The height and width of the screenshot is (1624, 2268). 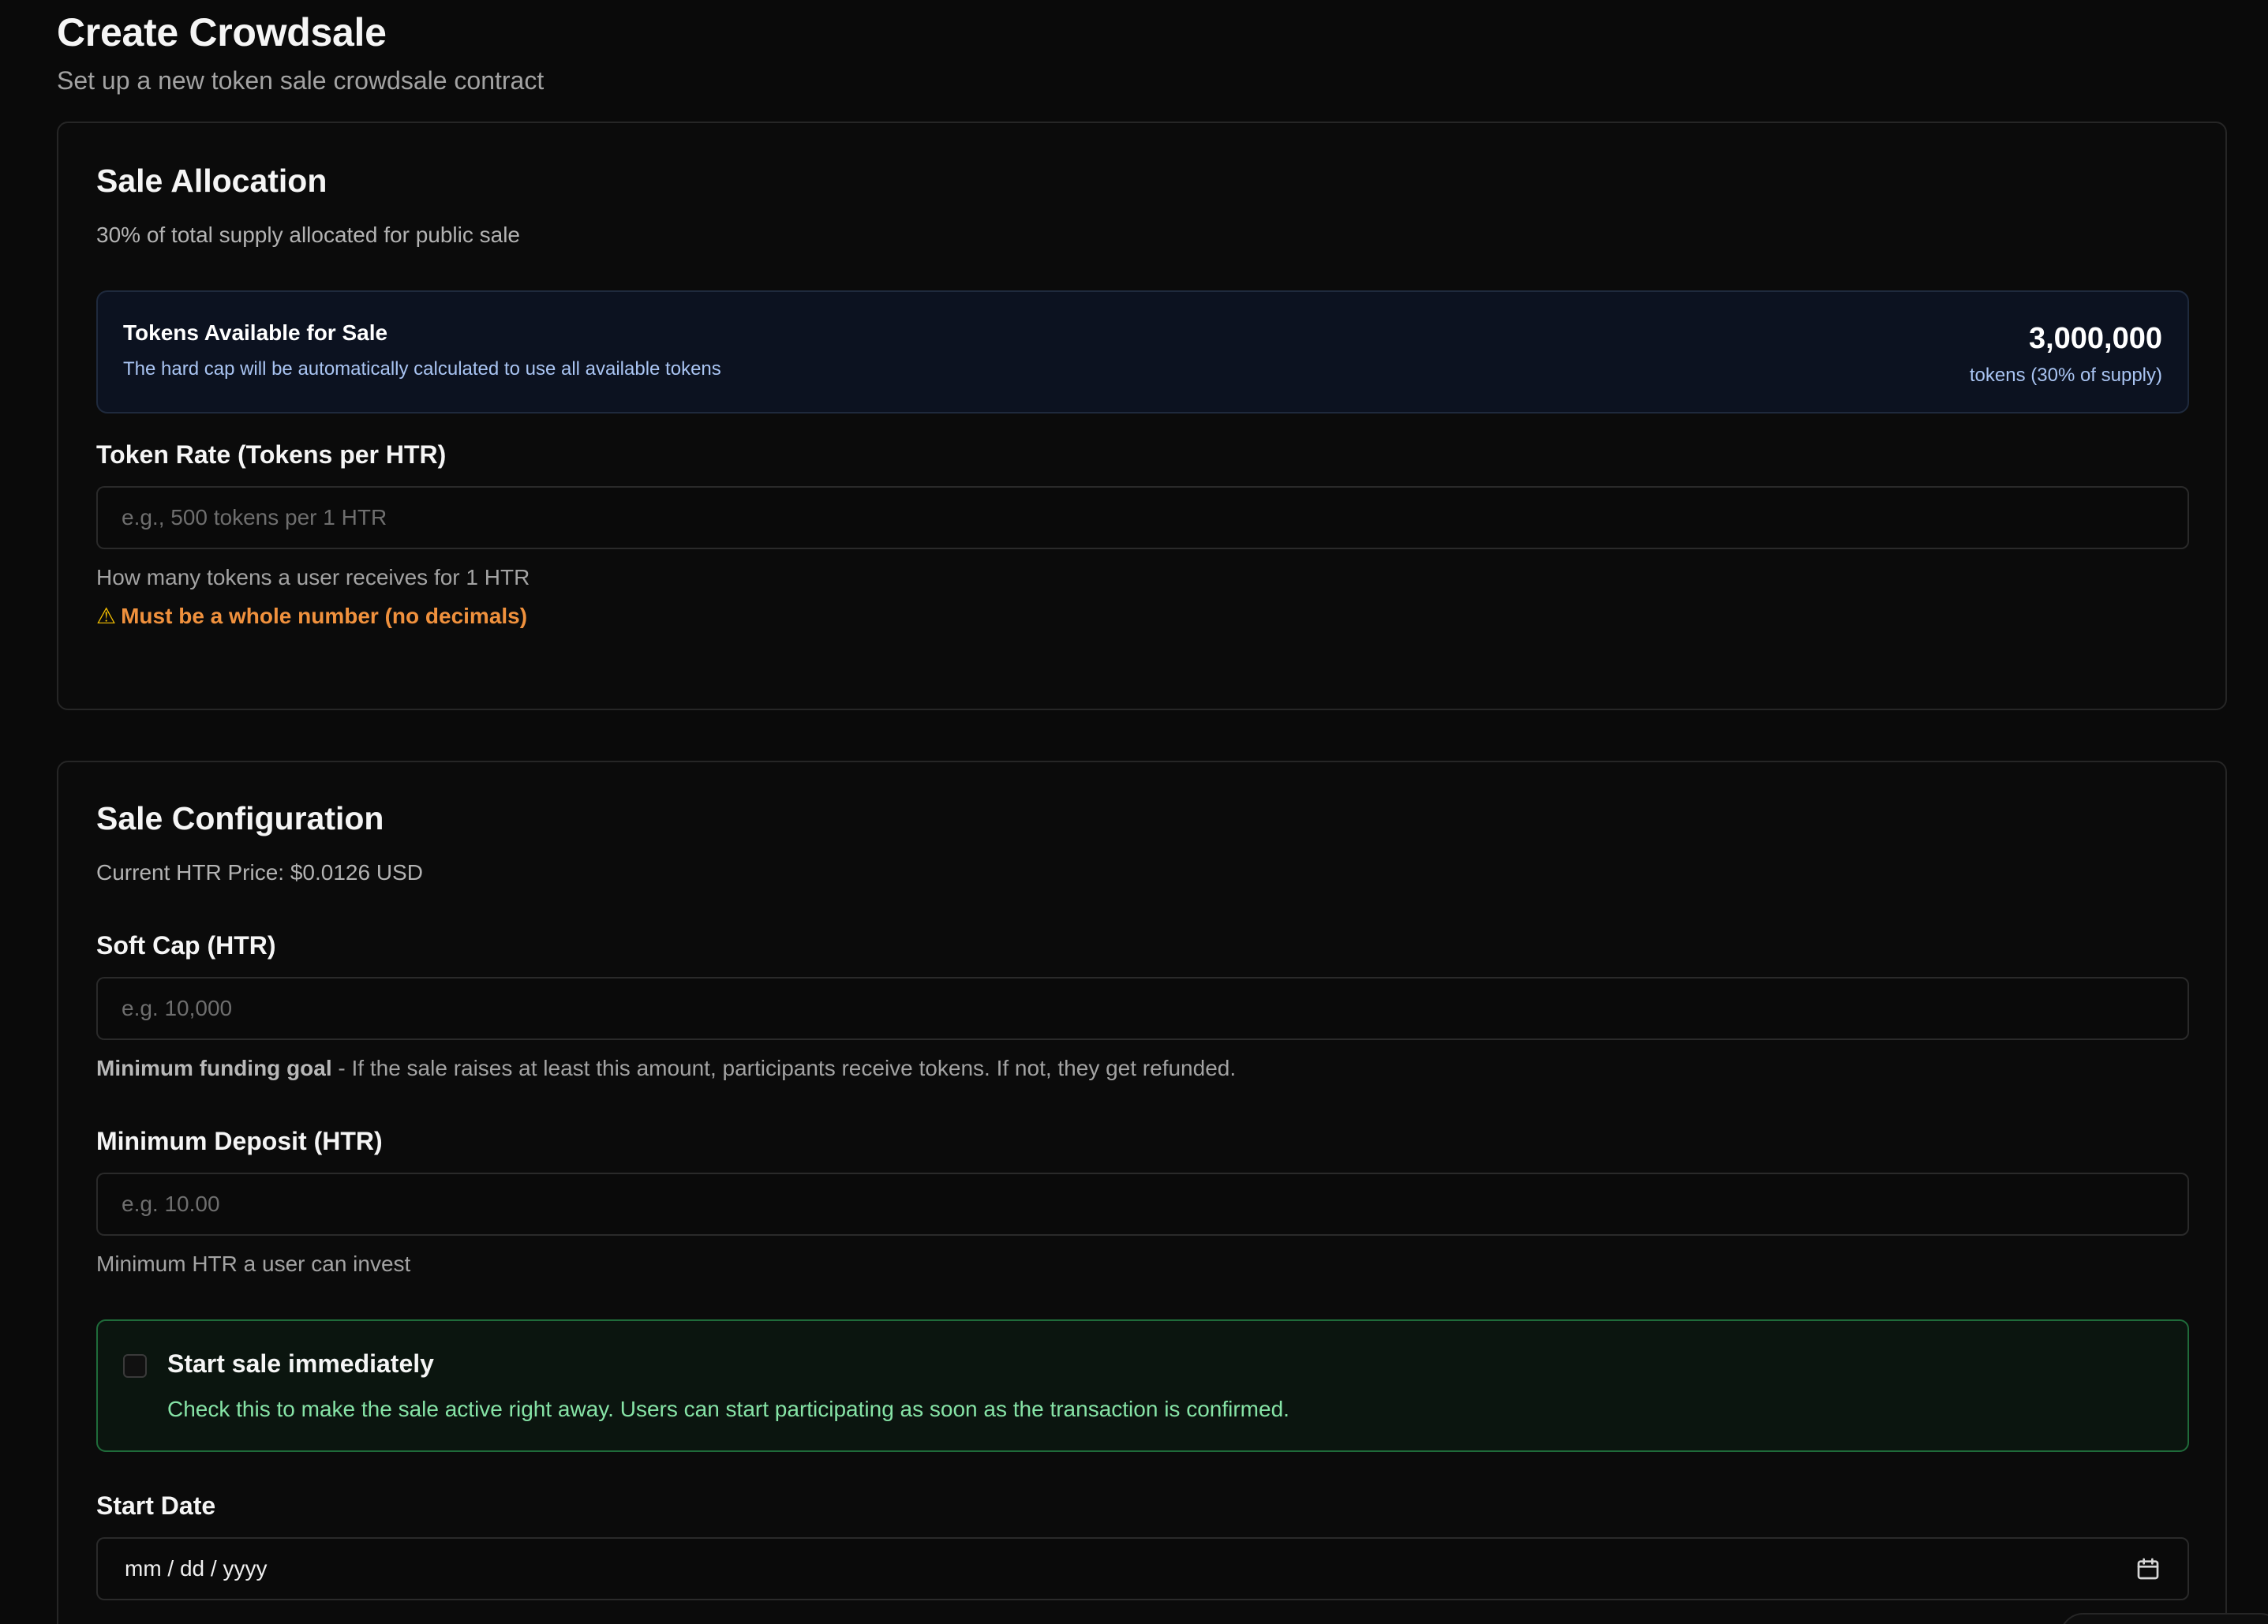 What do you see at coordinates (196, 1568) in the screenshot?
I see `start-date-value: mm / dd / yyyy` at bounding box center [196, 1568].